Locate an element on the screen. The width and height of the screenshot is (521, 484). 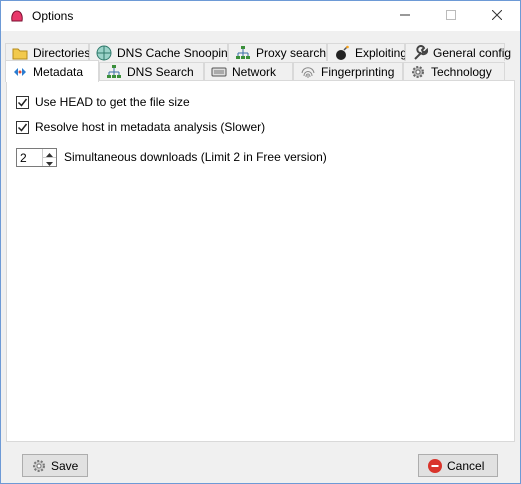
maximize-icon is located at coordinates (451, 16).